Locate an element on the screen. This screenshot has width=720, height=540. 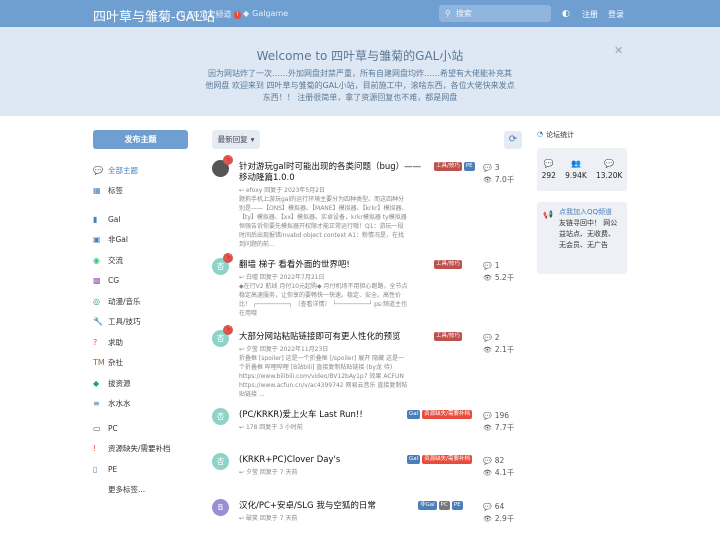
login-link: 登录 is located at coordinates (616, 14).